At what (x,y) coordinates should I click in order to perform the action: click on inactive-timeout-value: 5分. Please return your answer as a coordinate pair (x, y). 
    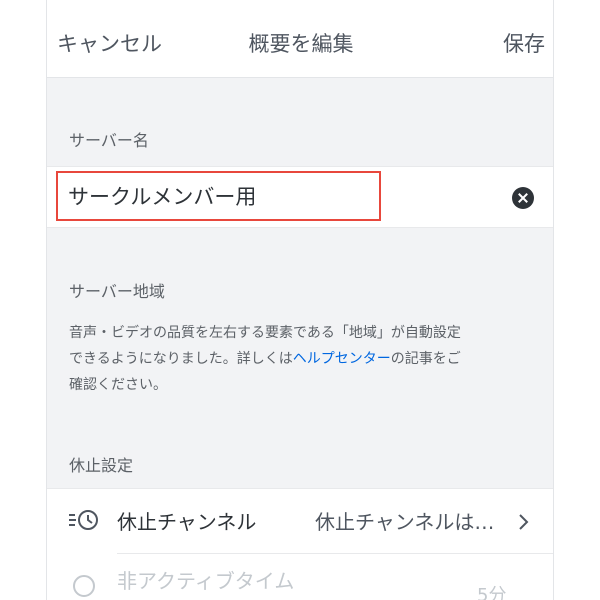
    Looking at the image, I should click on (492, 592).